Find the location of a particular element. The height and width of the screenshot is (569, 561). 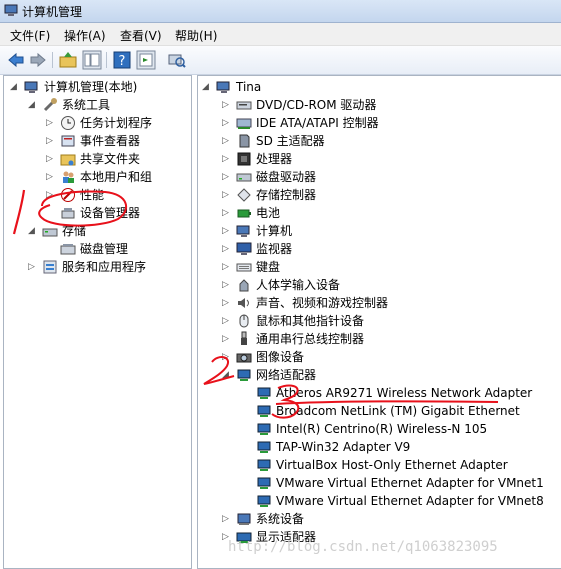

tree-item: ▷ 事件查看器 is located at coordinates (97, 141).